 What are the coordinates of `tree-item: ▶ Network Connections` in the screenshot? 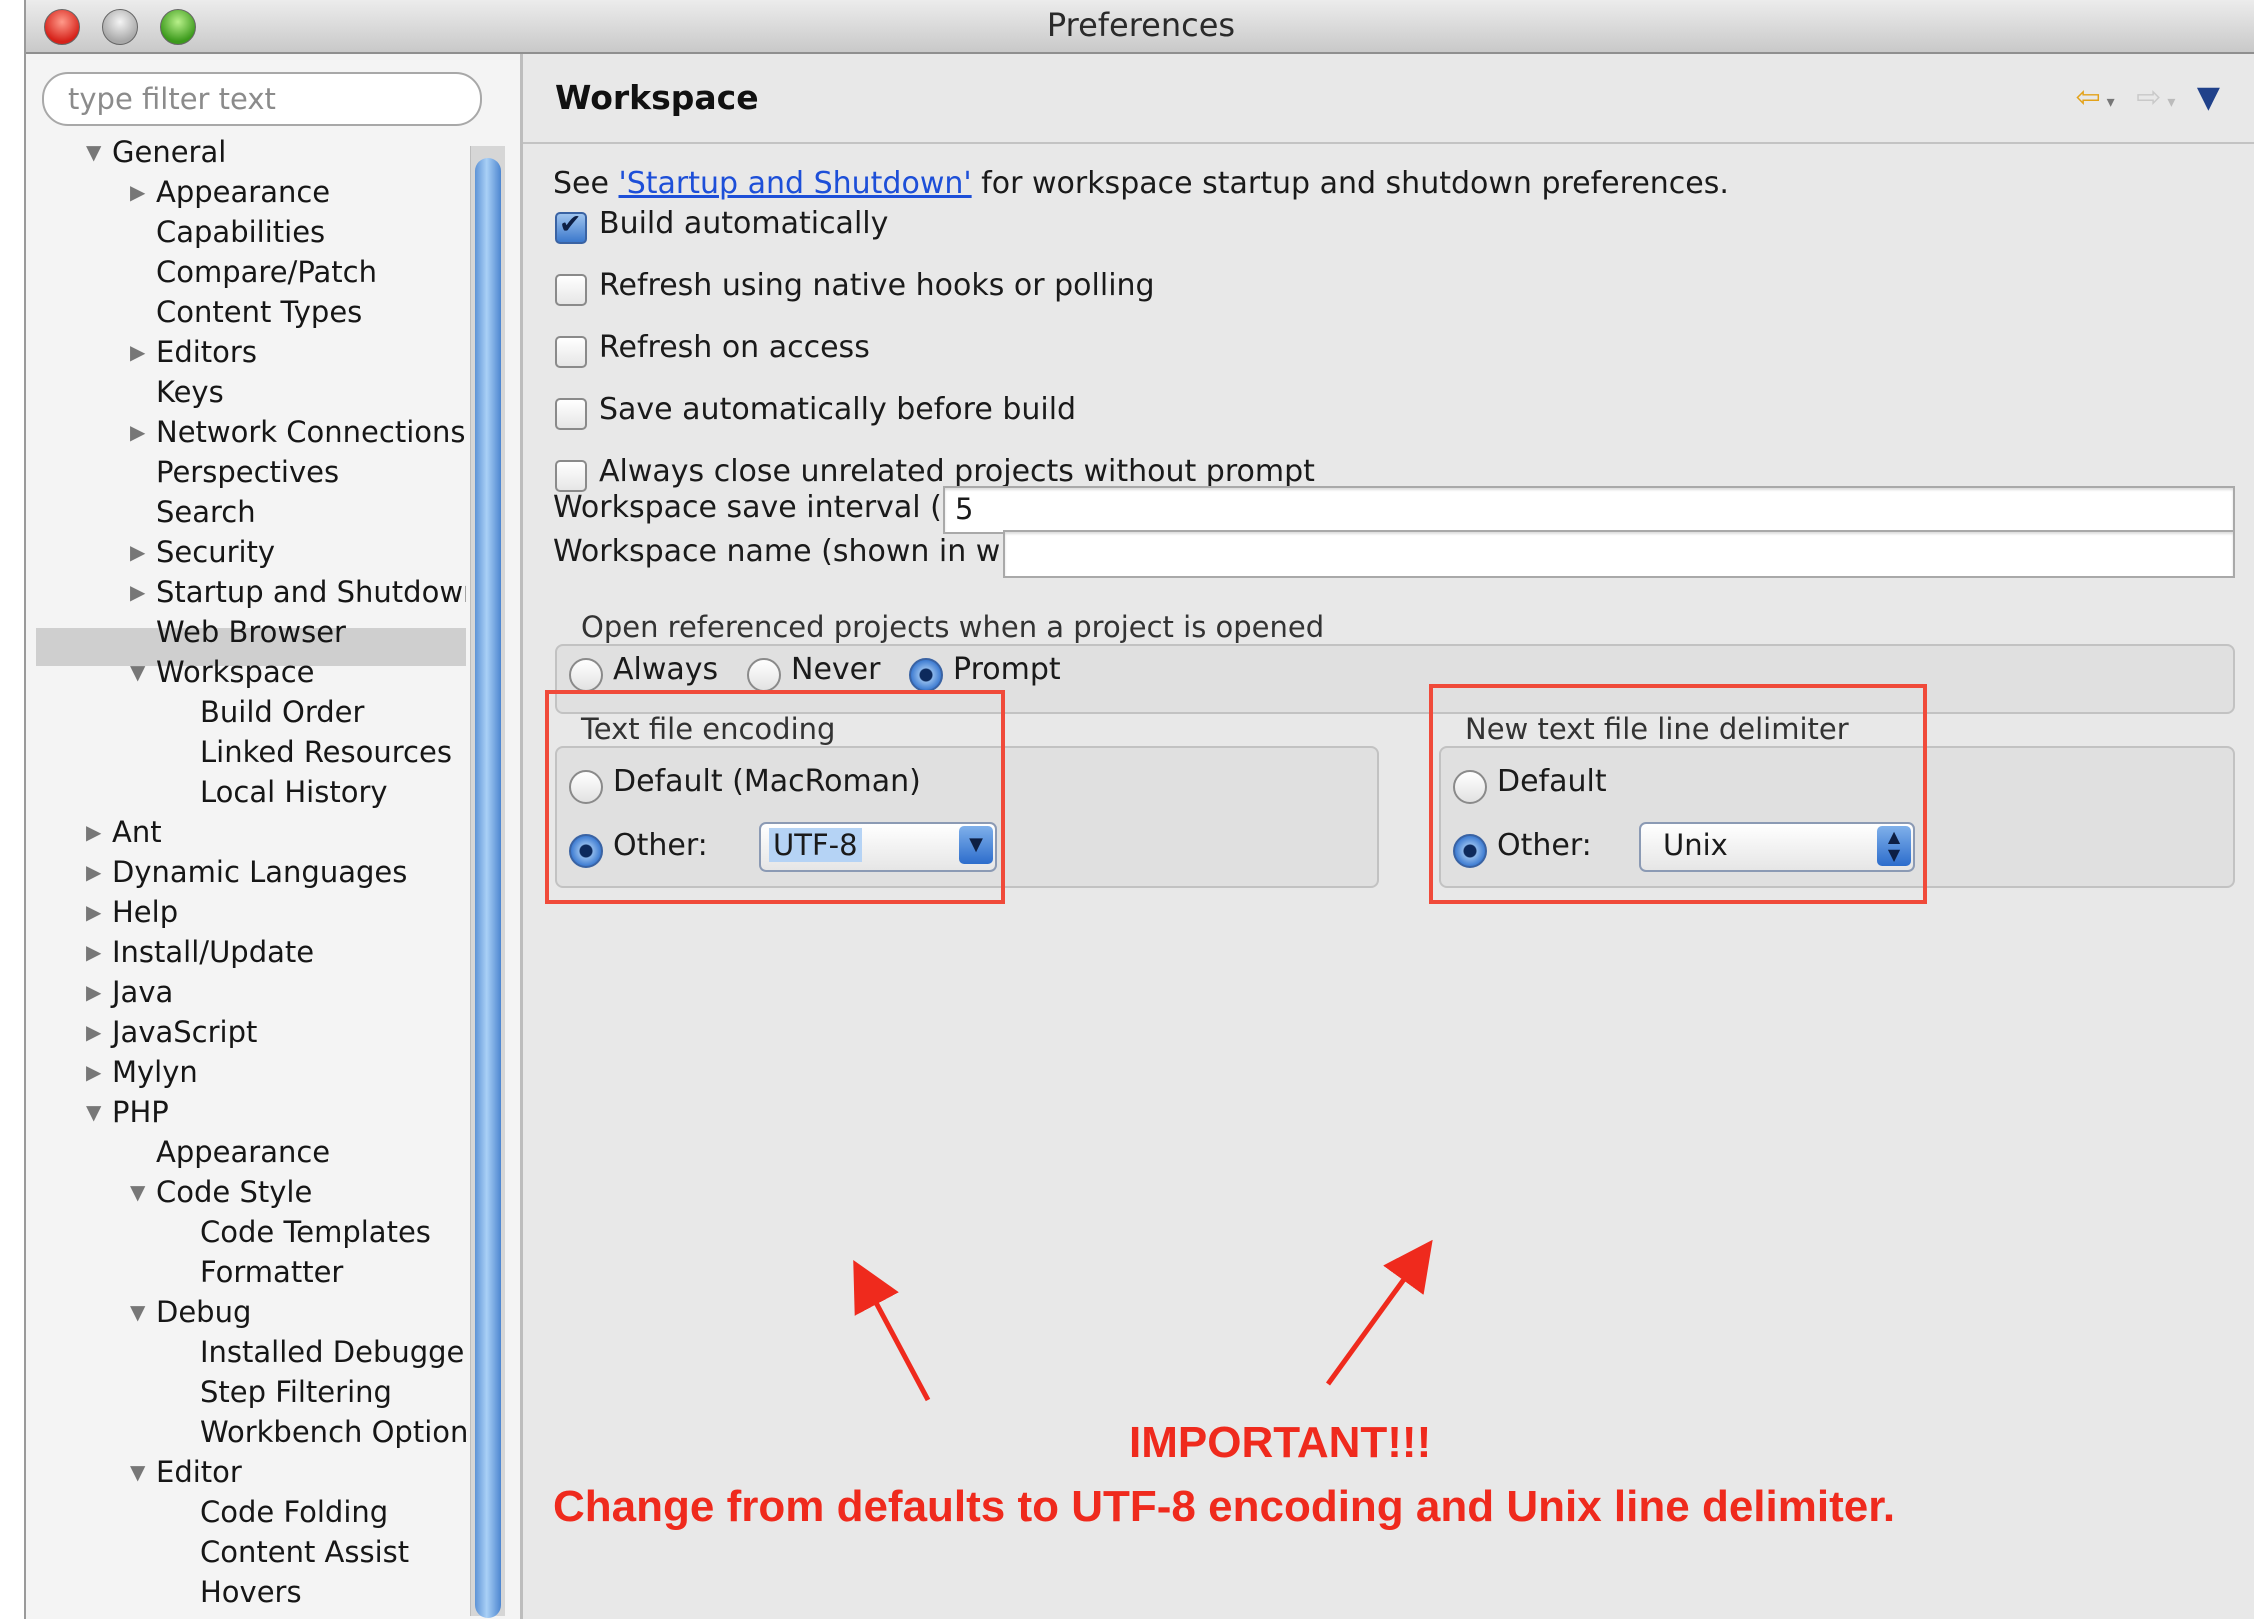 It's located at (298, 432).